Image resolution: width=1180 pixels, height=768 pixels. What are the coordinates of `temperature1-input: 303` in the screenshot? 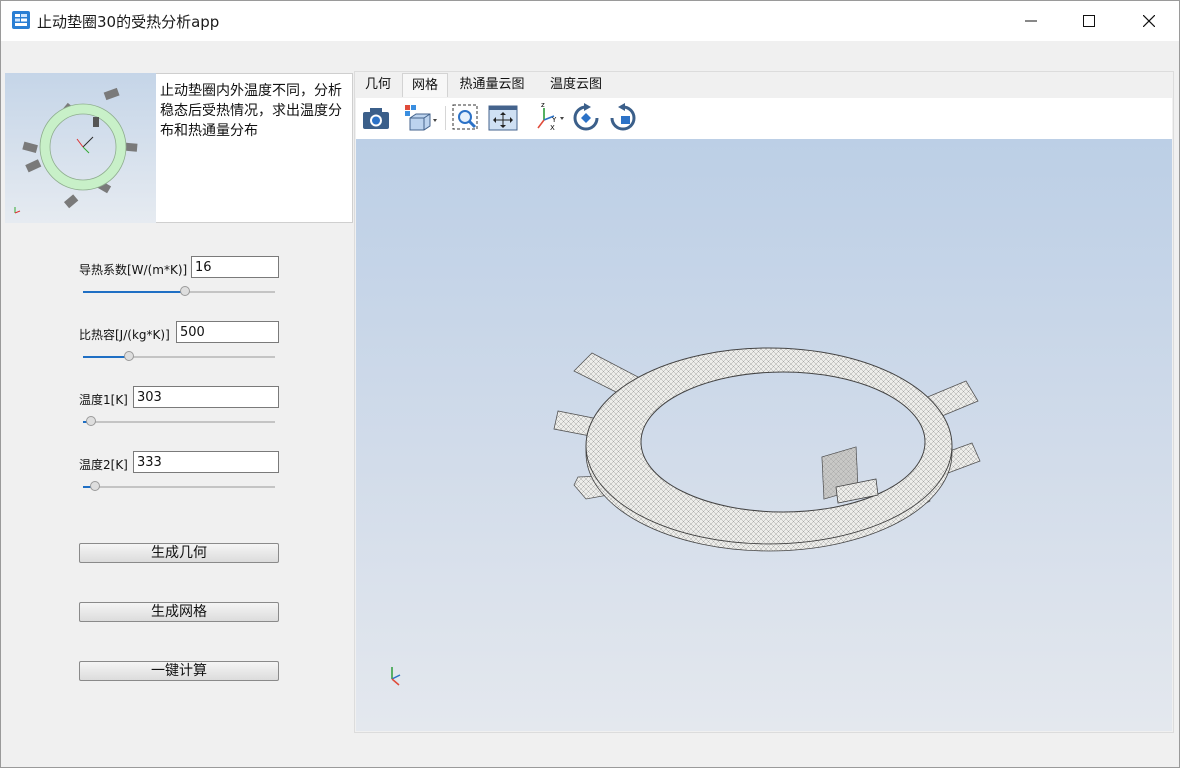 It's located at (206, 397).